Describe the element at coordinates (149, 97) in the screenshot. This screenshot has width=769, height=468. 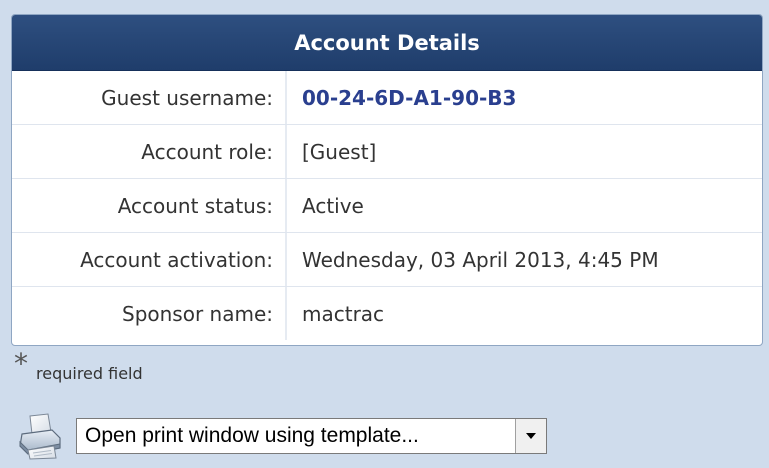
I see `guest-username-label: Guest username:` at that location.